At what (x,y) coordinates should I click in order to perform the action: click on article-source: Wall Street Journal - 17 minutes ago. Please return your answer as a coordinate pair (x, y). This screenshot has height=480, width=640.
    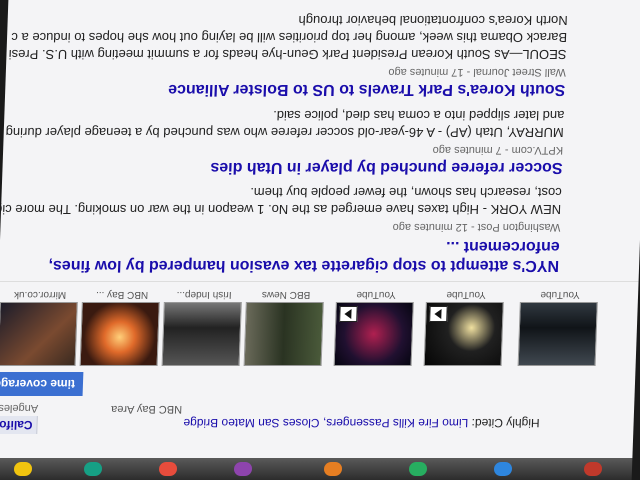
    Looking at the image, I should click on (477, 72).